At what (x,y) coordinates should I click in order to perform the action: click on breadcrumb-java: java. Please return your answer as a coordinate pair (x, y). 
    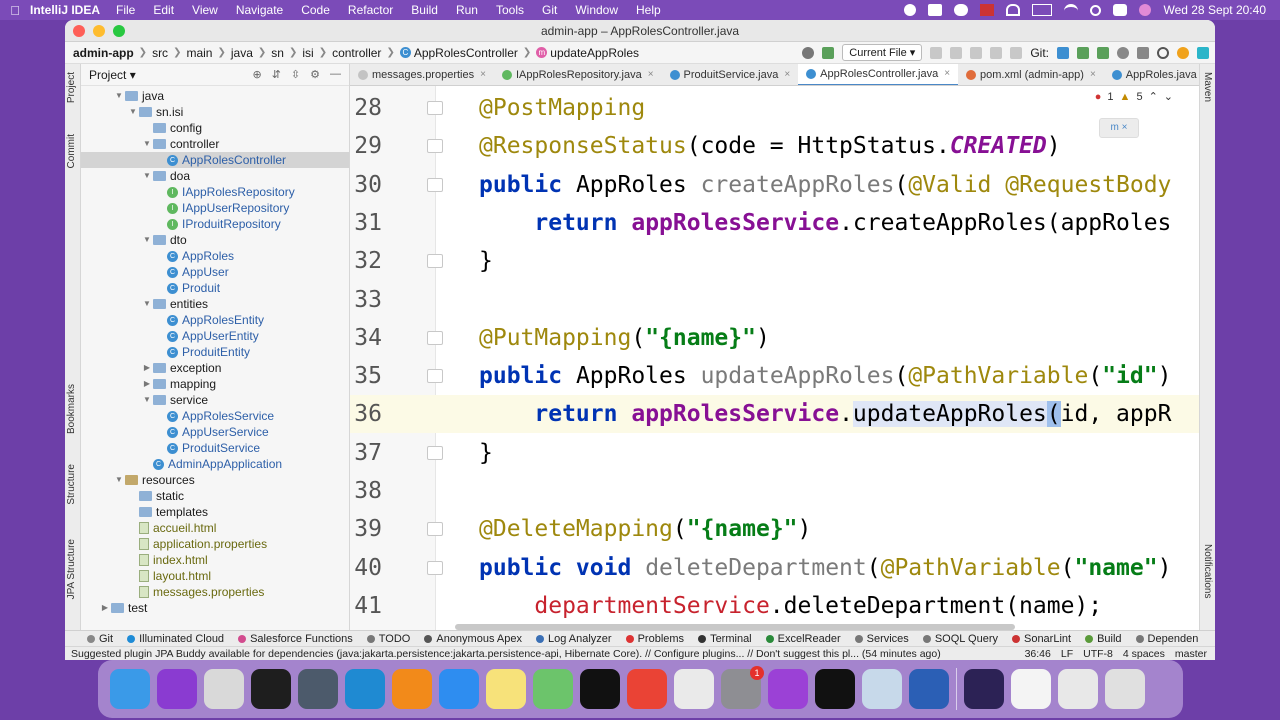
    Looking at the image, I should click on (242, 53).